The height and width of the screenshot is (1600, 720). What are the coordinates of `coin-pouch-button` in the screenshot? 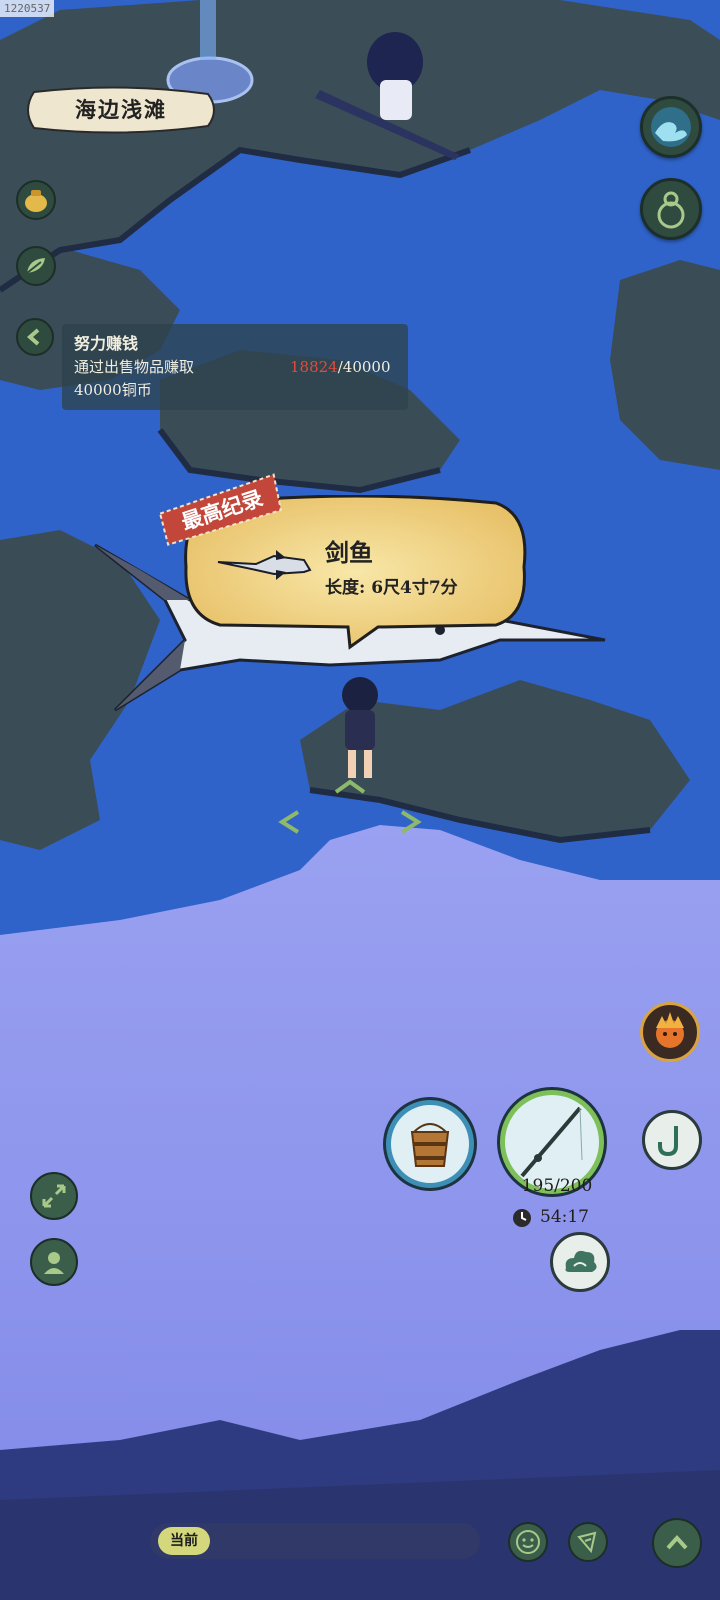 It's located at (36, 200).